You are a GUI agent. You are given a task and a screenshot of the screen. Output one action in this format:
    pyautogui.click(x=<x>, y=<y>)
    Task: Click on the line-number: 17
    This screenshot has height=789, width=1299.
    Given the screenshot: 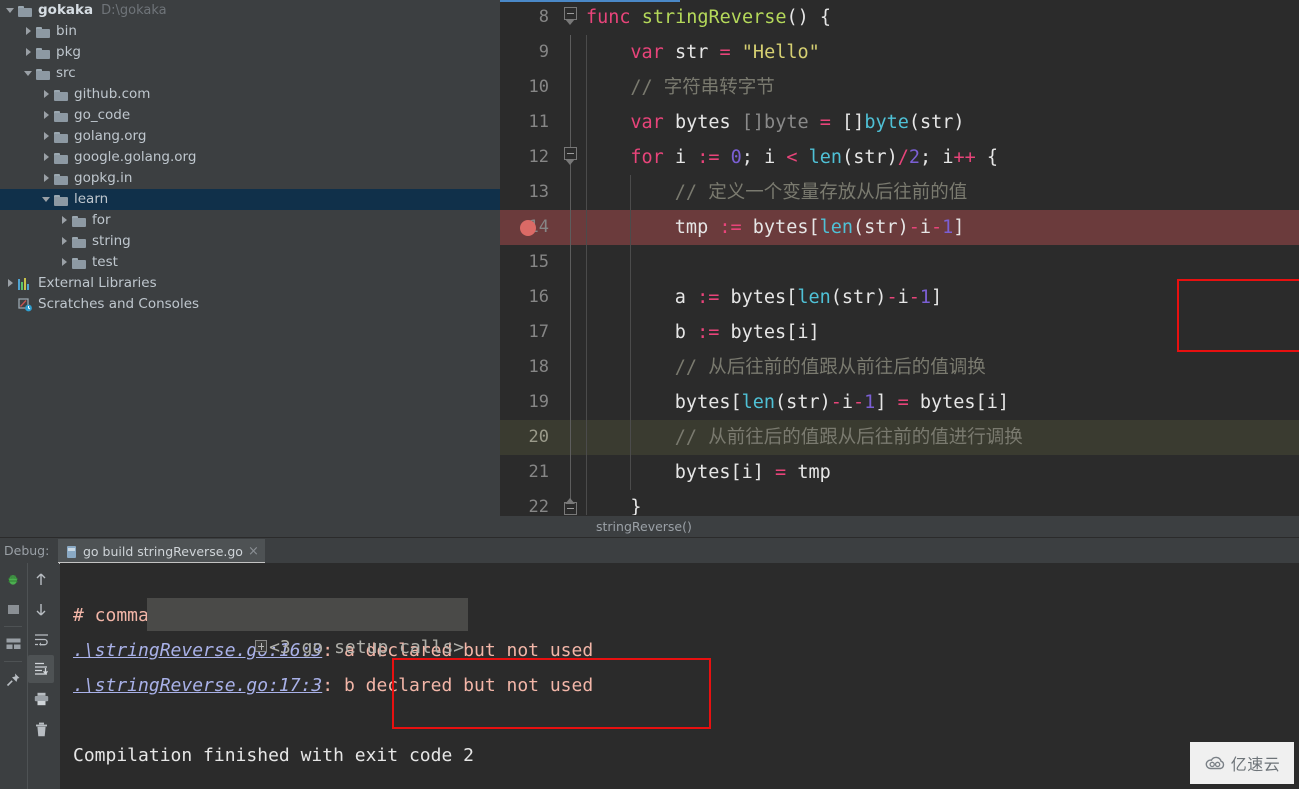 What is the action you would take?
    pyautogui.click(x=529, y=332)
    